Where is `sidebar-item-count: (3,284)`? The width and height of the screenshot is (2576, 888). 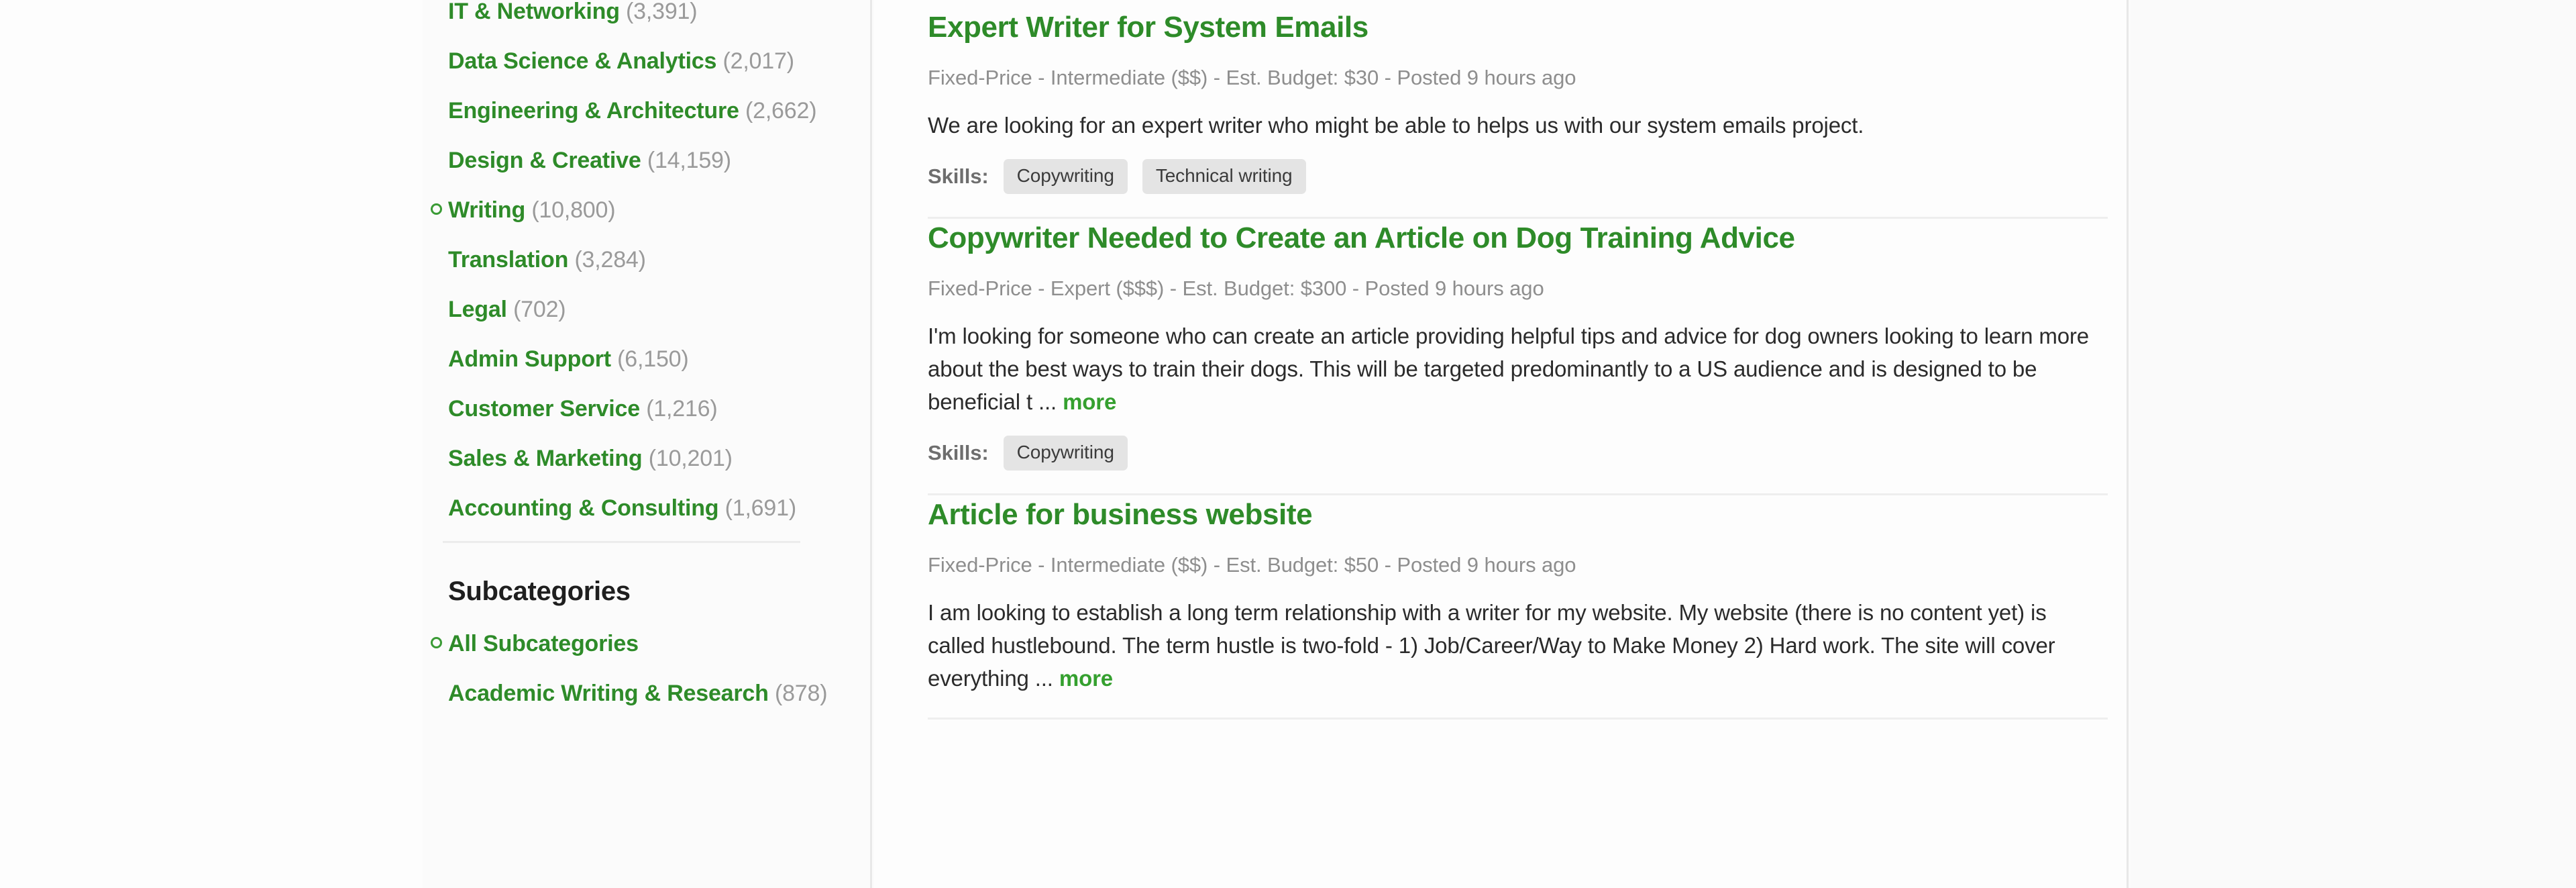
sidebar-item-count: (3,284) is located at coordinates (610, 260).